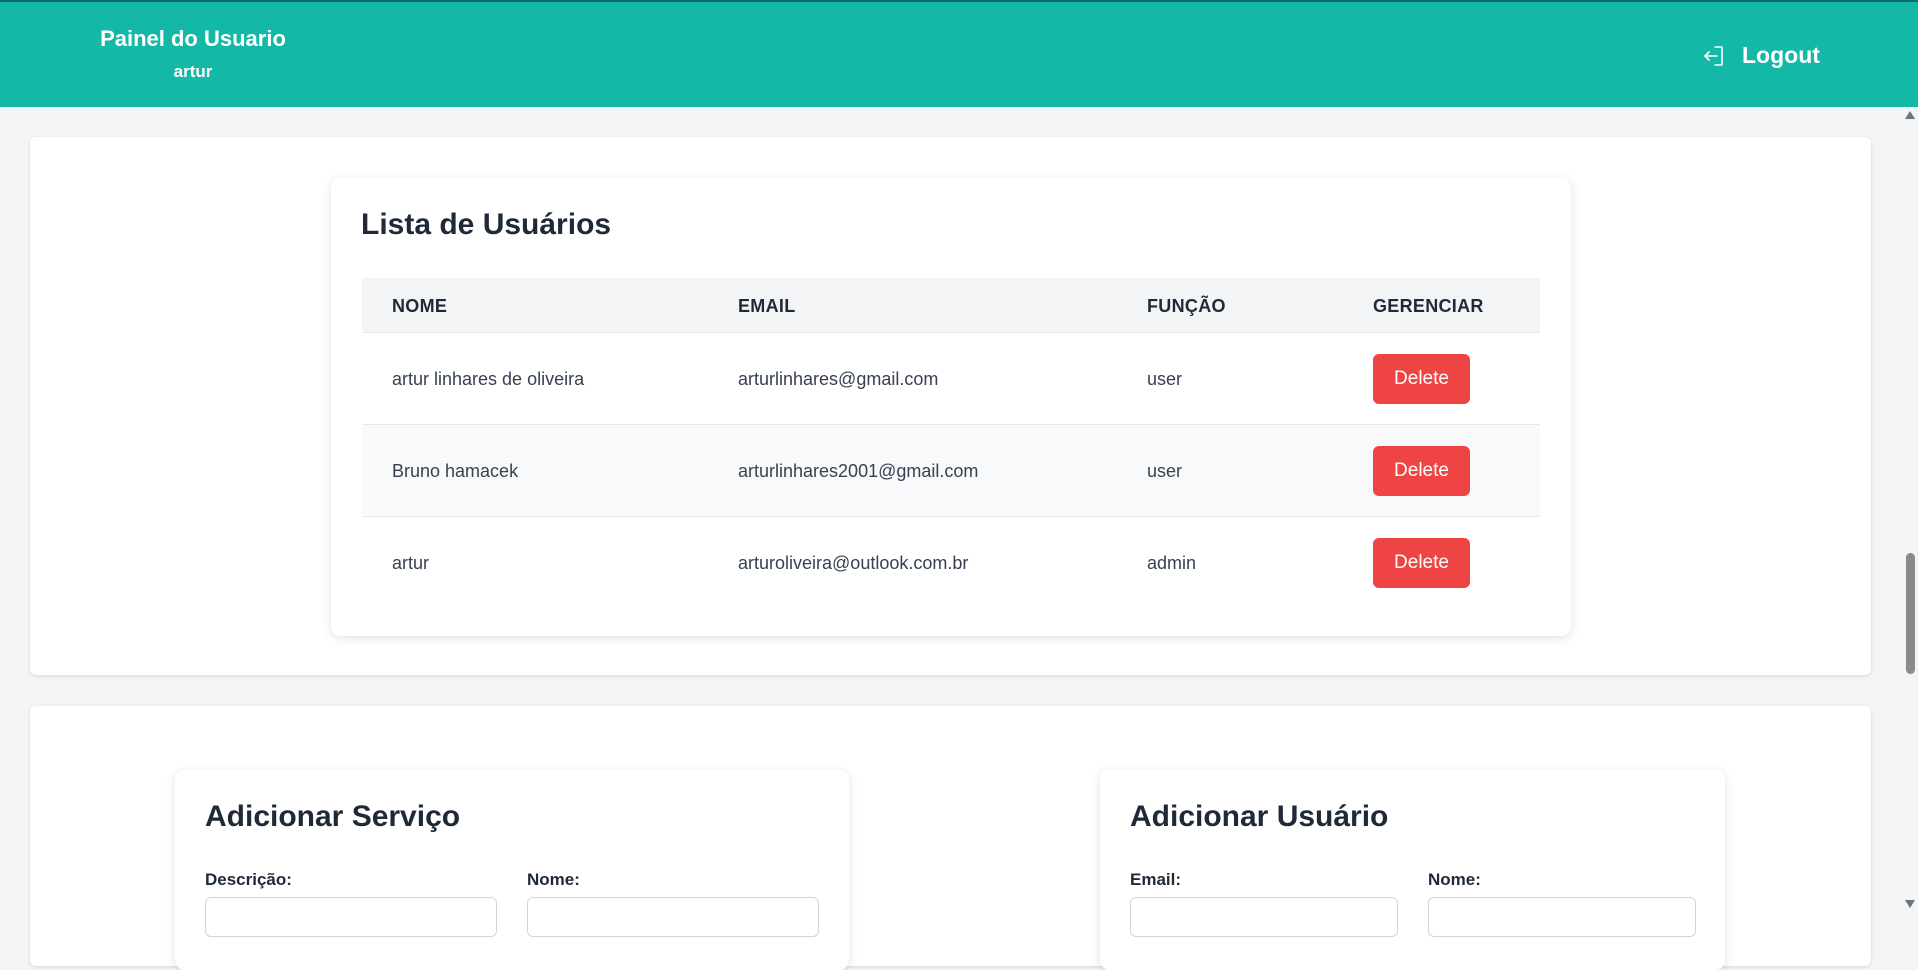 The width and height of the screenshot is (1918, 970). I want to click on column-header-email: EMAIL, so click(767, 306).